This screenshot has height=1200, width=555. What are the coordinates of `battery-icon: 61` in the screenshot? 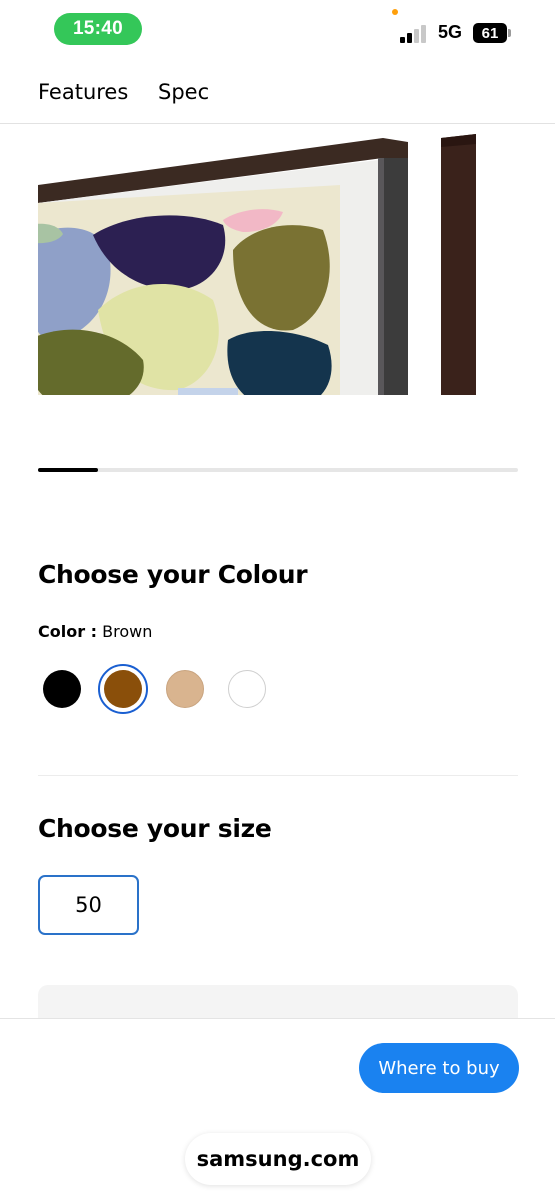 It's located at (490, 33).